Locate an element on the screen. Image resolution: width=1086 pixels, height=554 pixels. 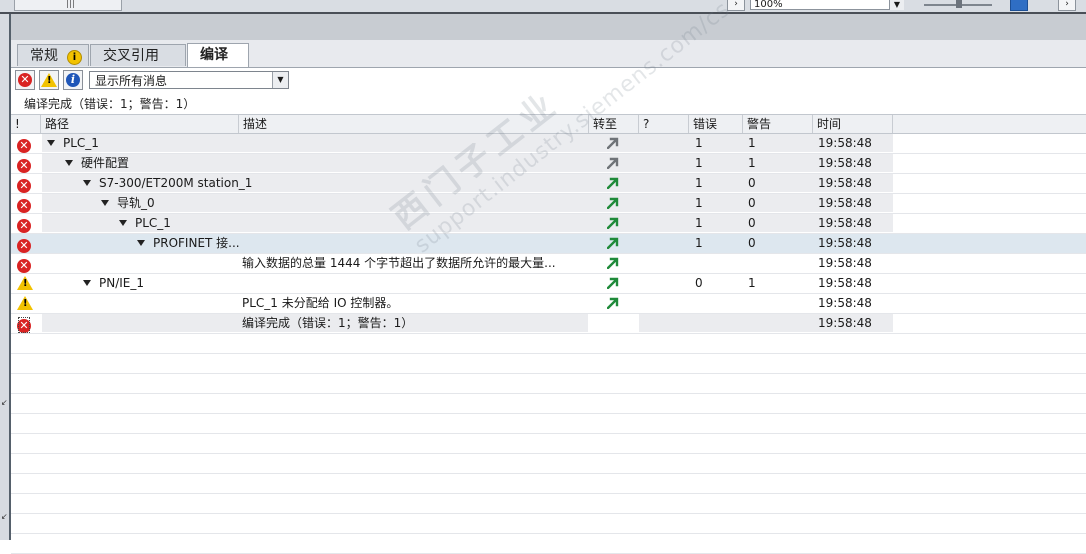
path-text: PLC_1 is located at coordinates (153, 223).